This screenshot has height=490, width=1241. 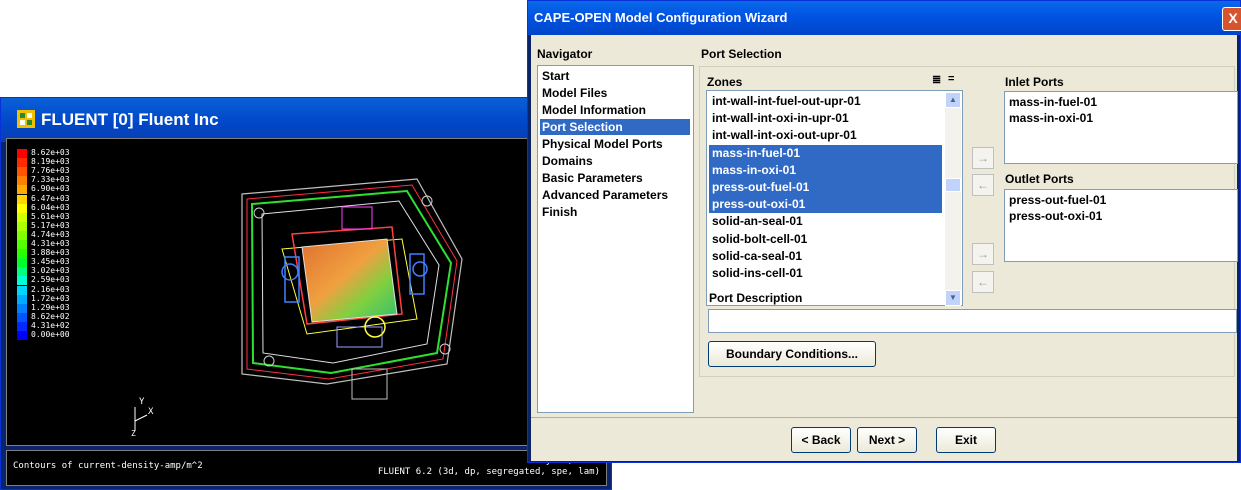 What do you see at coordinates (936, 79) in the screenshot?
I see `list-view-icon: ≣` at bounding box center [936, 79].